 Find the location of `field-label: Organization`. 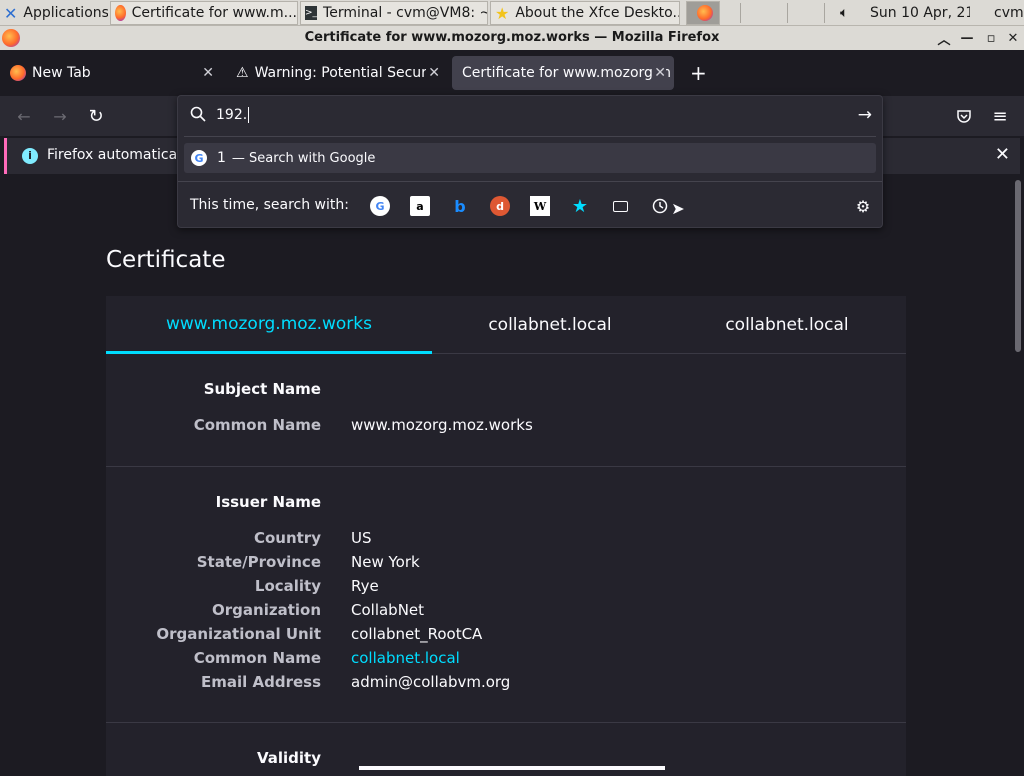

field-label: Organization is located at coordinates (266, 610).